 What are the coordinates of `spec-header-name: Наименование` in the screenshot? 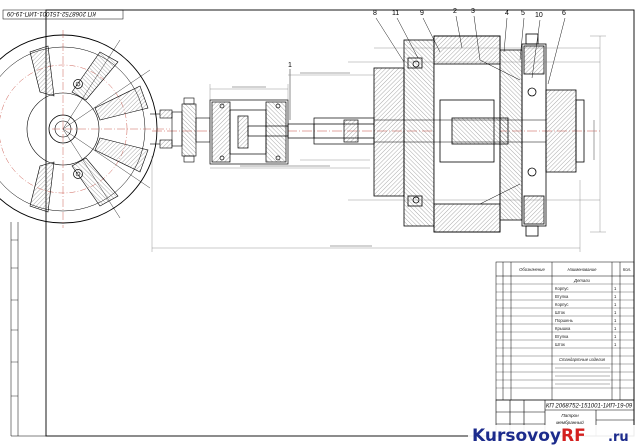 It's located at (583, 269).